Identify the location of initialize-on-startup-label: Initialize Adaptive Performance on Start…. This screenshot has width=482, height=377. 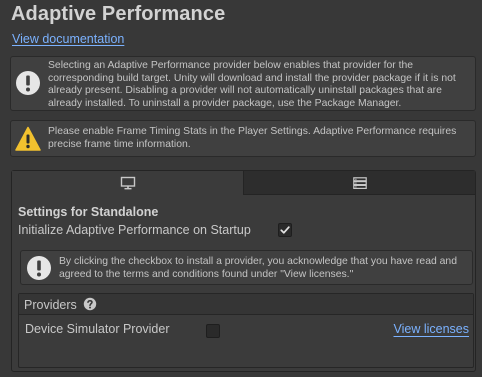
(134, 230).